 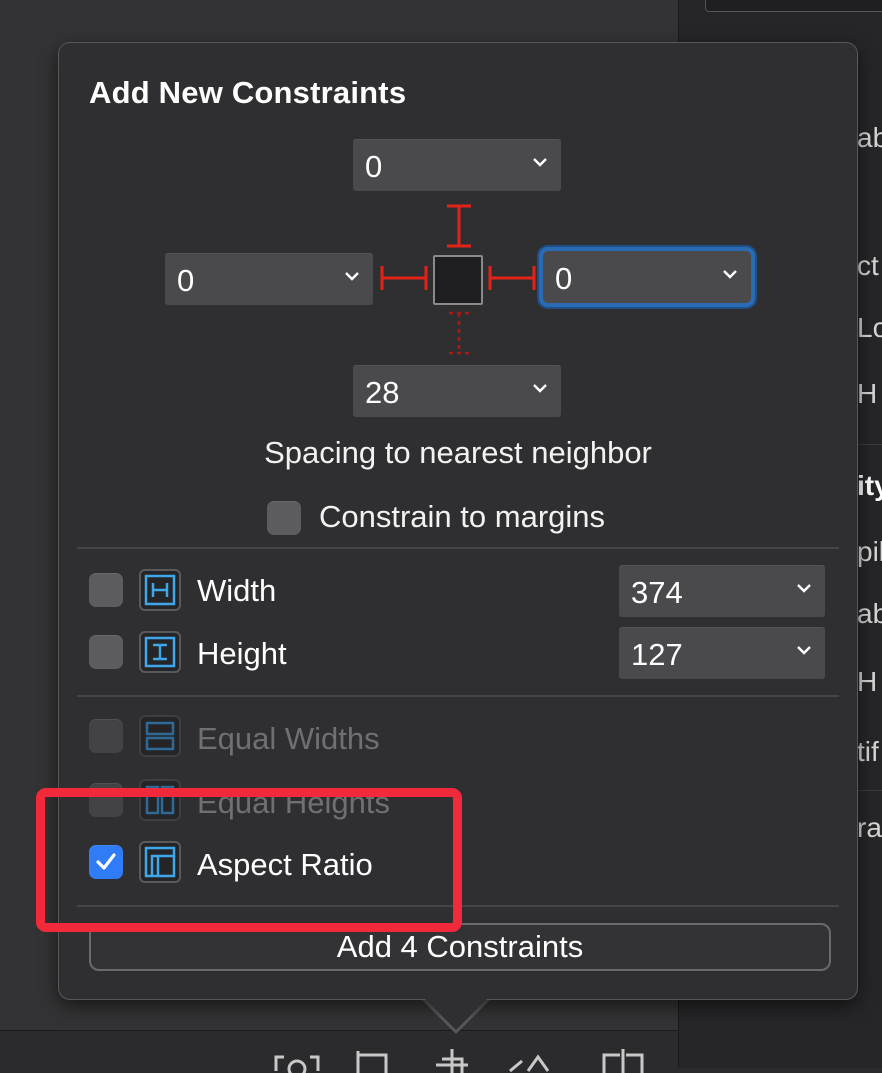 I want to click on width-value-combo: 374, so click(x=722, y=591).